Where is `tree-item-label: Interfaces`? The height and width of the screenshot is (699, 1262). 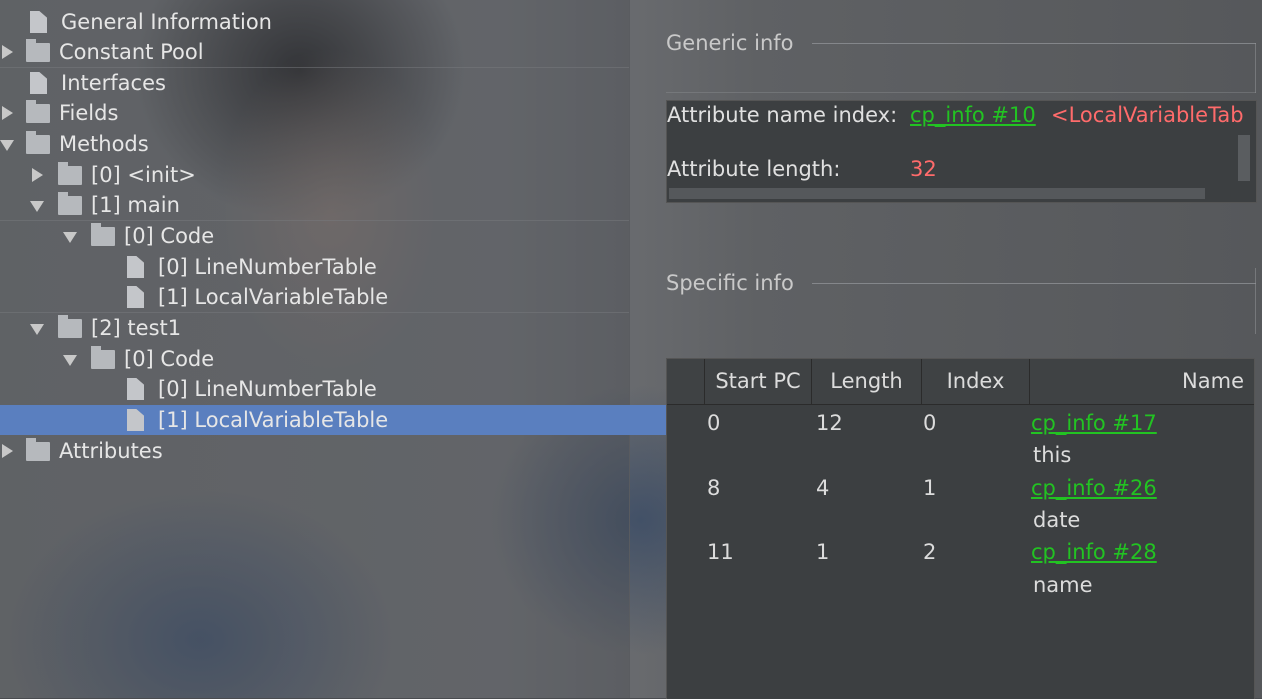 tree-item-label: Interfaces is located at coordinates (113, 83).